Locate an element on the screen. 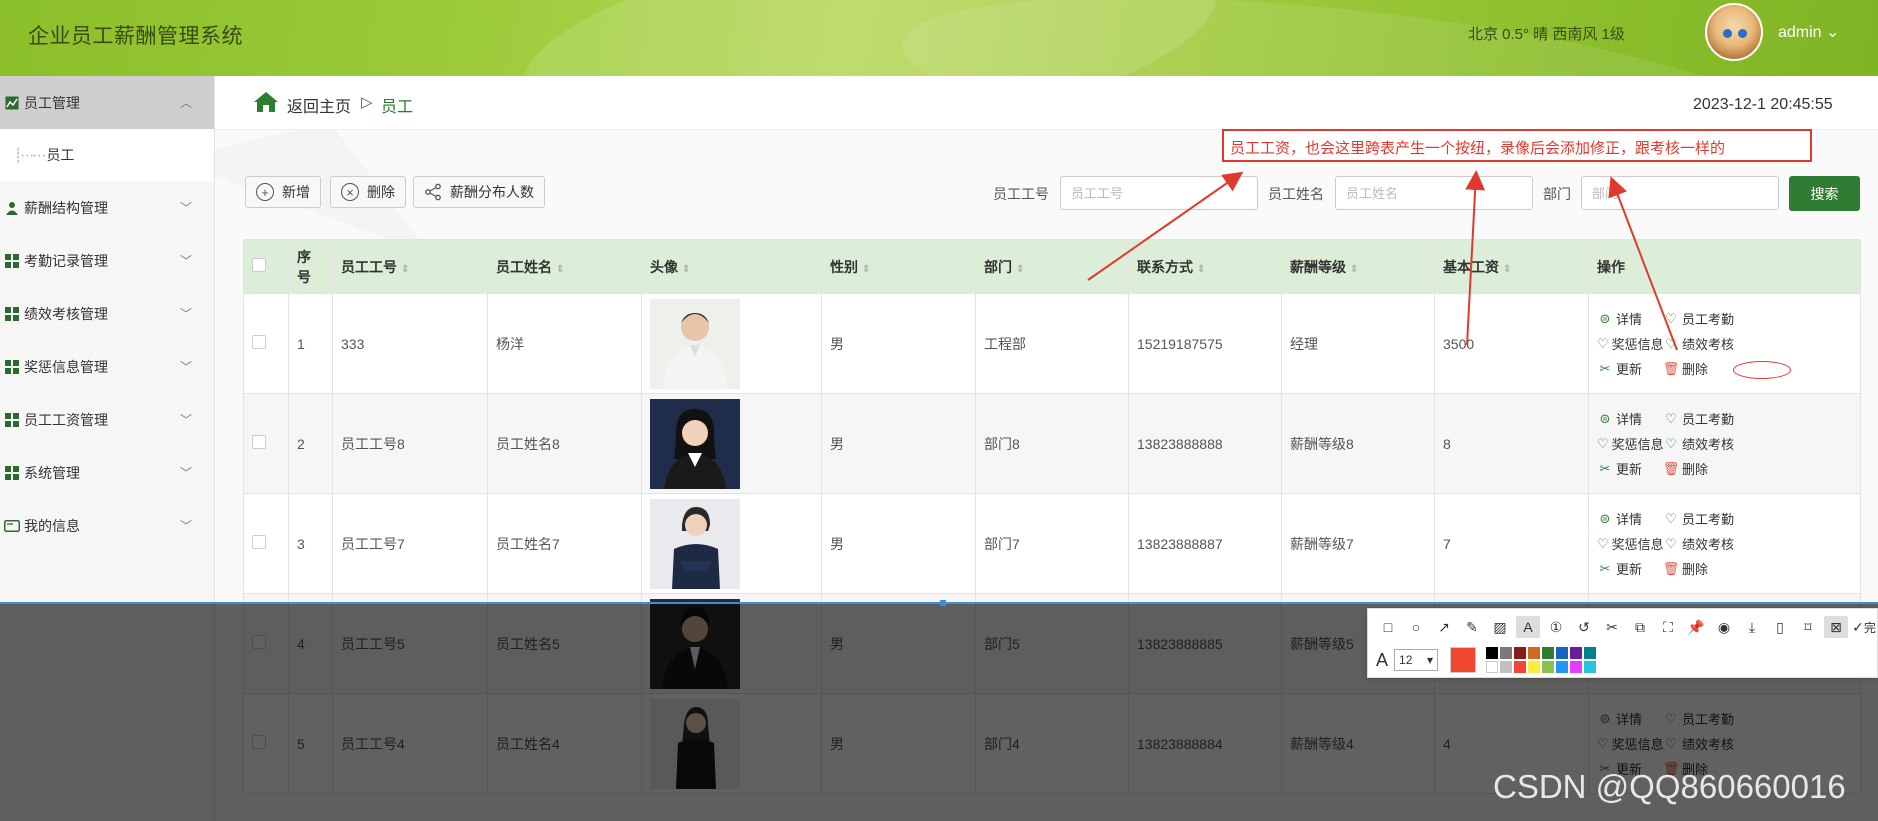  font-icon: A is located at coordinates (1382, 659).